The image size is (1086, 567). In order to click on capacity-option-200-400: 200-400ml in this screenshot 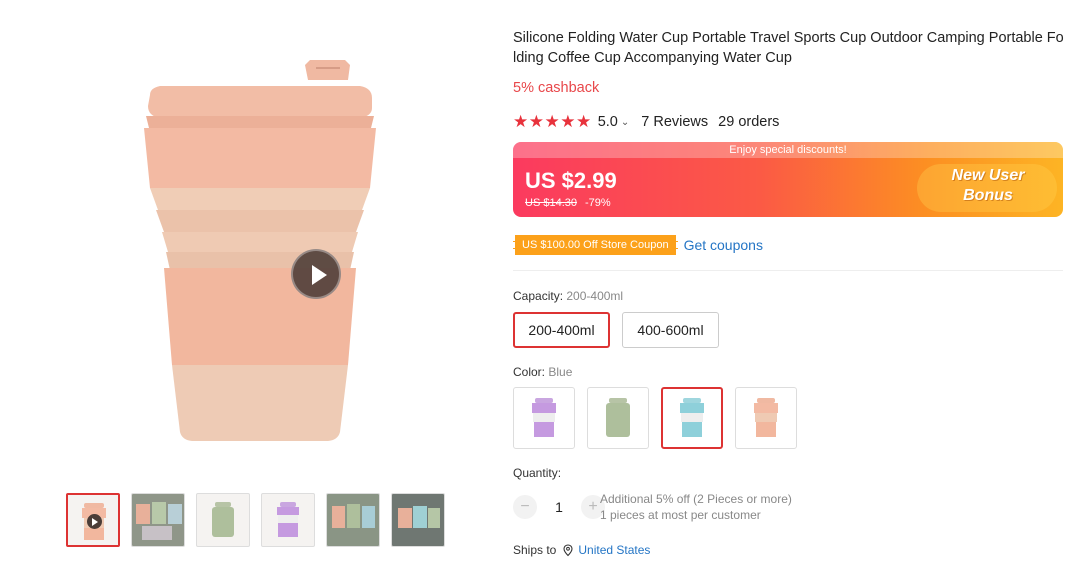, I will do `click(561, 330)`.